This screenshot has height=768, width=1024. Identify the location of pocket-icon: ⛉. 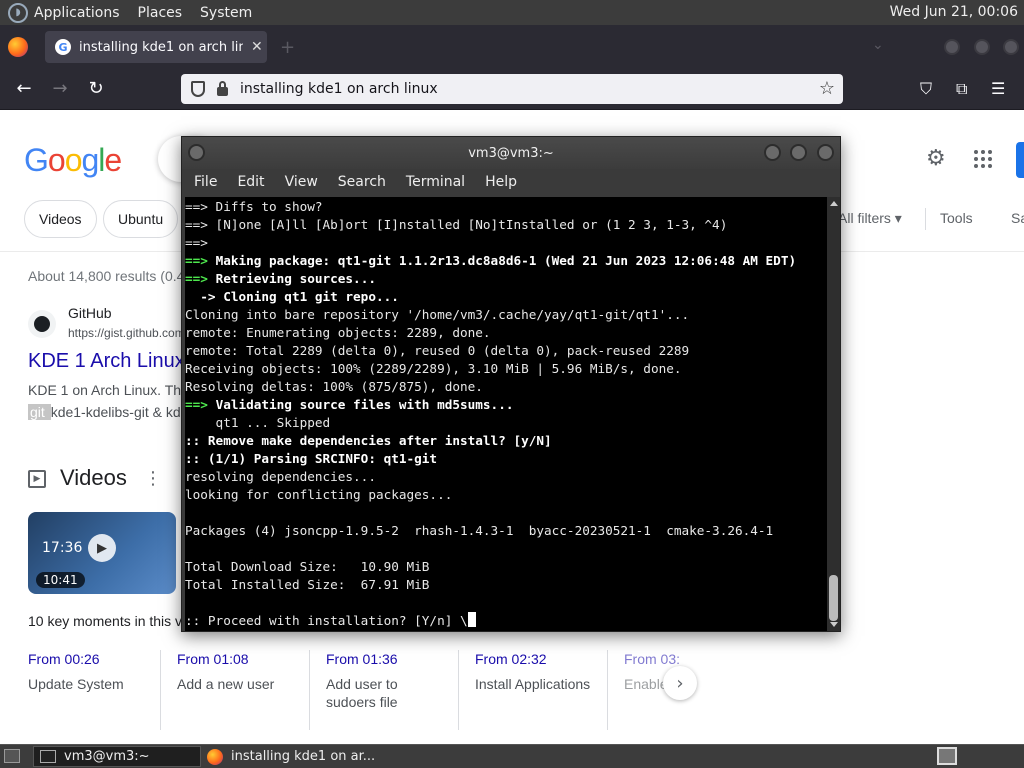
(926, 89).